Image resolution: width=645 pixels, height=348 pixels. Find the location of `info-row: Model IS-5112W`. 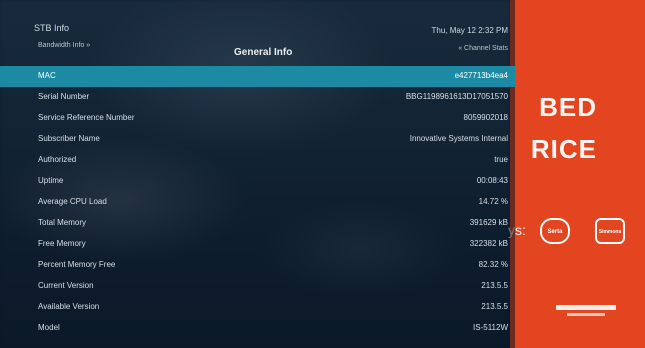

info-row: Model IS-5112W is located at coordinates (257, 328).